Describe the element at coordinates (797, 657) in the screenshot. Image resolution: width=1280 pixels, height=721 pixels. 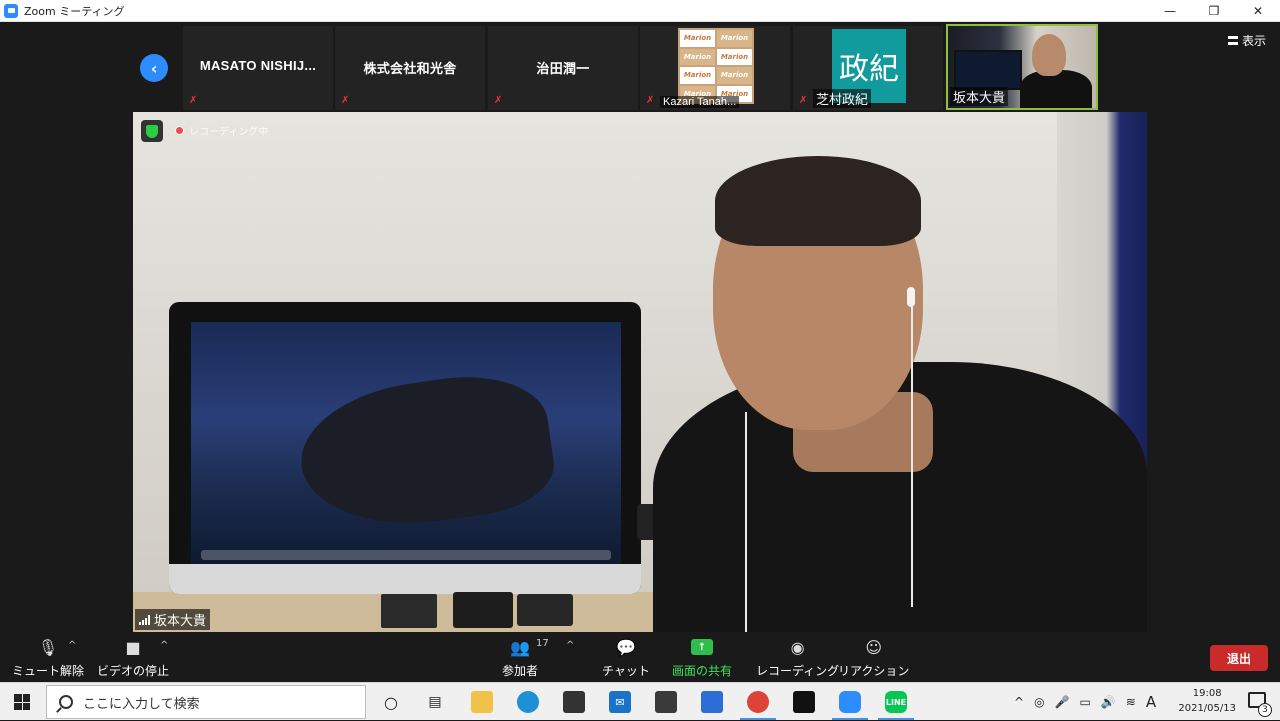
I see `record-button: ◉ レコーディング` at that location.